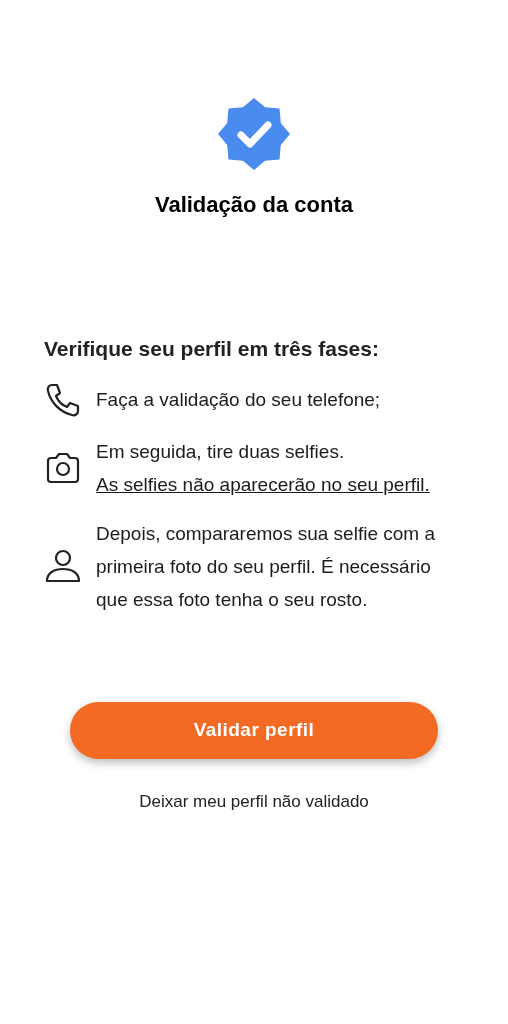  What do you see at coordinates (263, 484) in the screenshot?
I see `step-note: As selfies não aparecerão no seu perfil.` at bounding box center [263, 484].